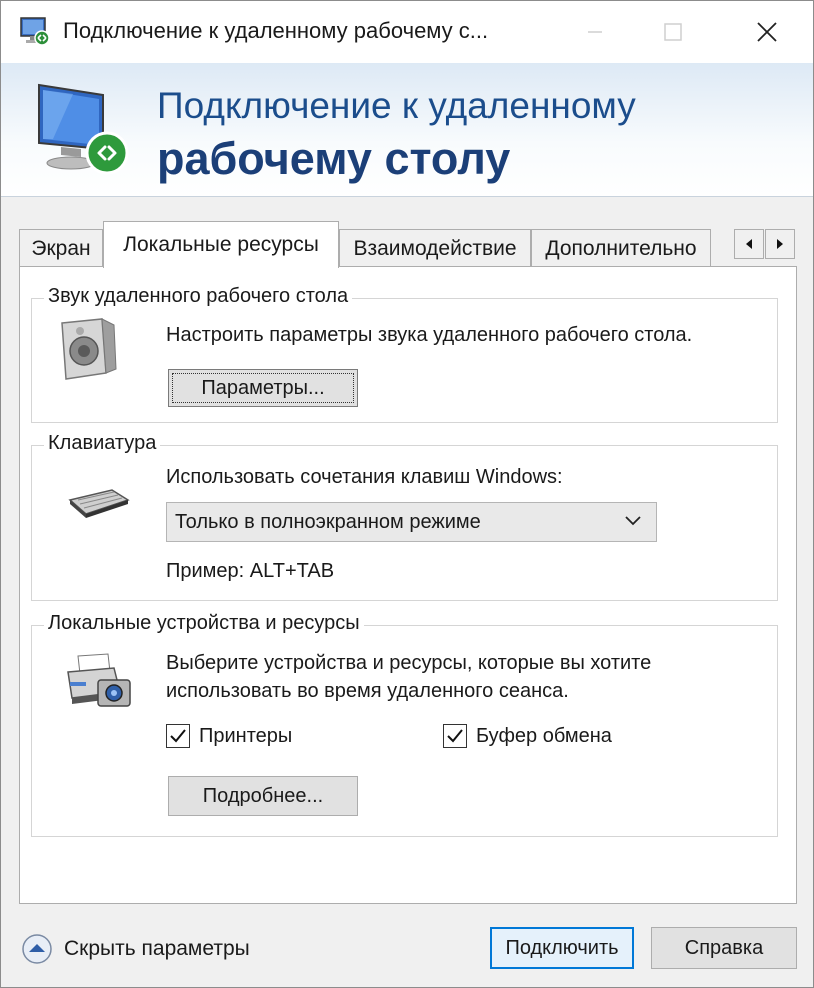 The height and width of the screenshot is (988, 814). What do you see at coordinates (35, 31) in the screenshot?
I see `remote-desktop-icon` at bounding box center [35, 31].